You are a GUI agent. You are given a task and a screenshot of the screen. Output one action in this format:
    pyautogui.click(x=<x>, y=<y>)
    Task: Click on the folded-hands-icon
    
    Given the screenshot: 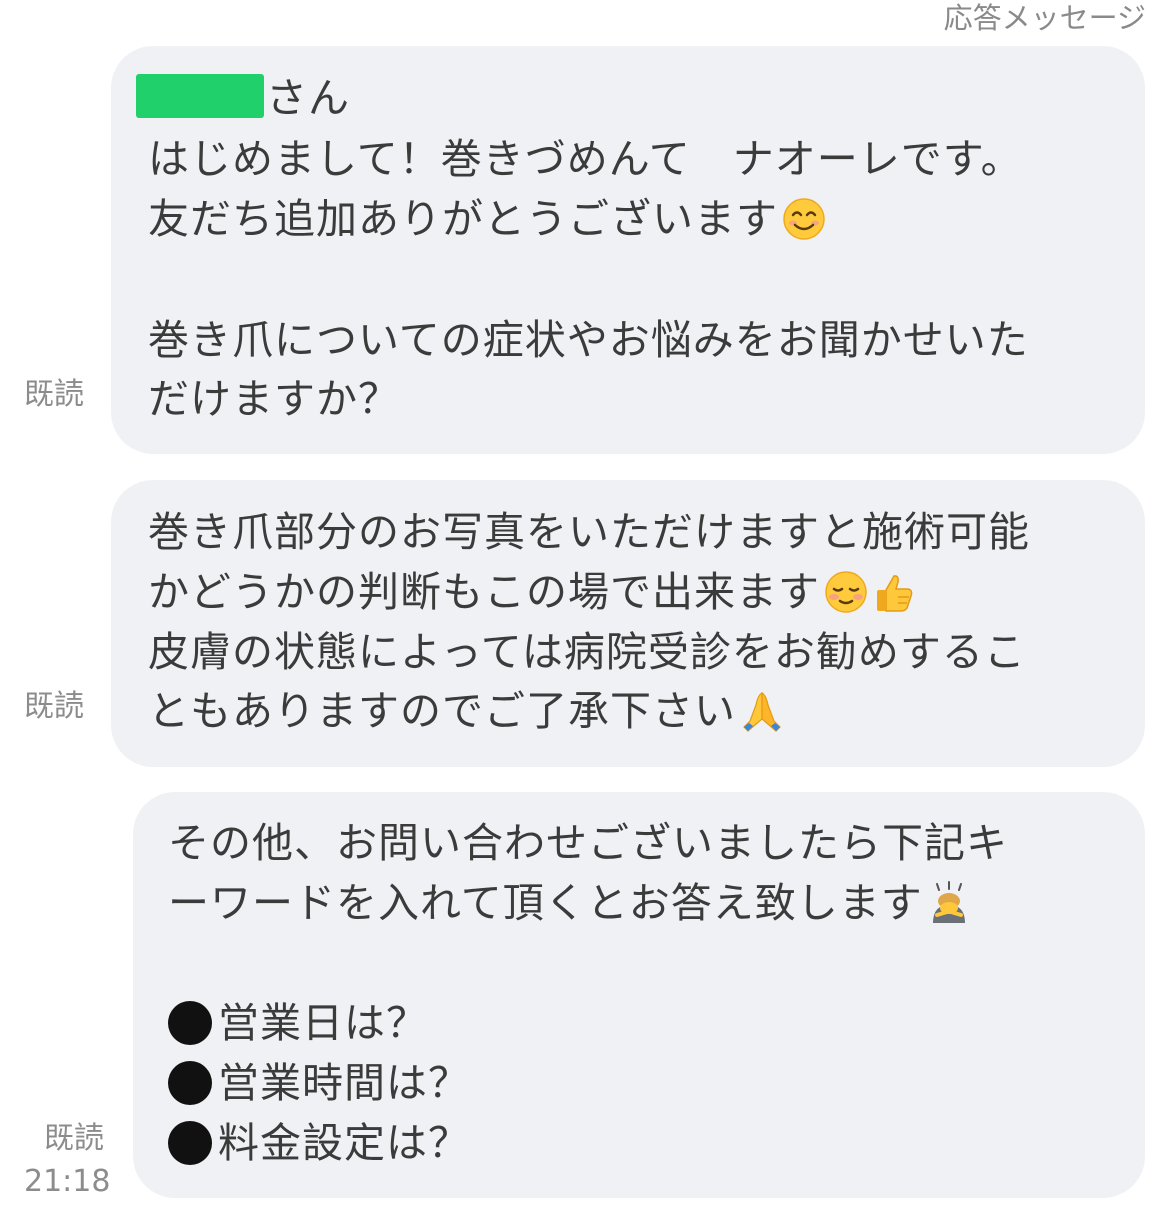 What is the action you would take?
    pyautogui.click(x=762, y=712)
    